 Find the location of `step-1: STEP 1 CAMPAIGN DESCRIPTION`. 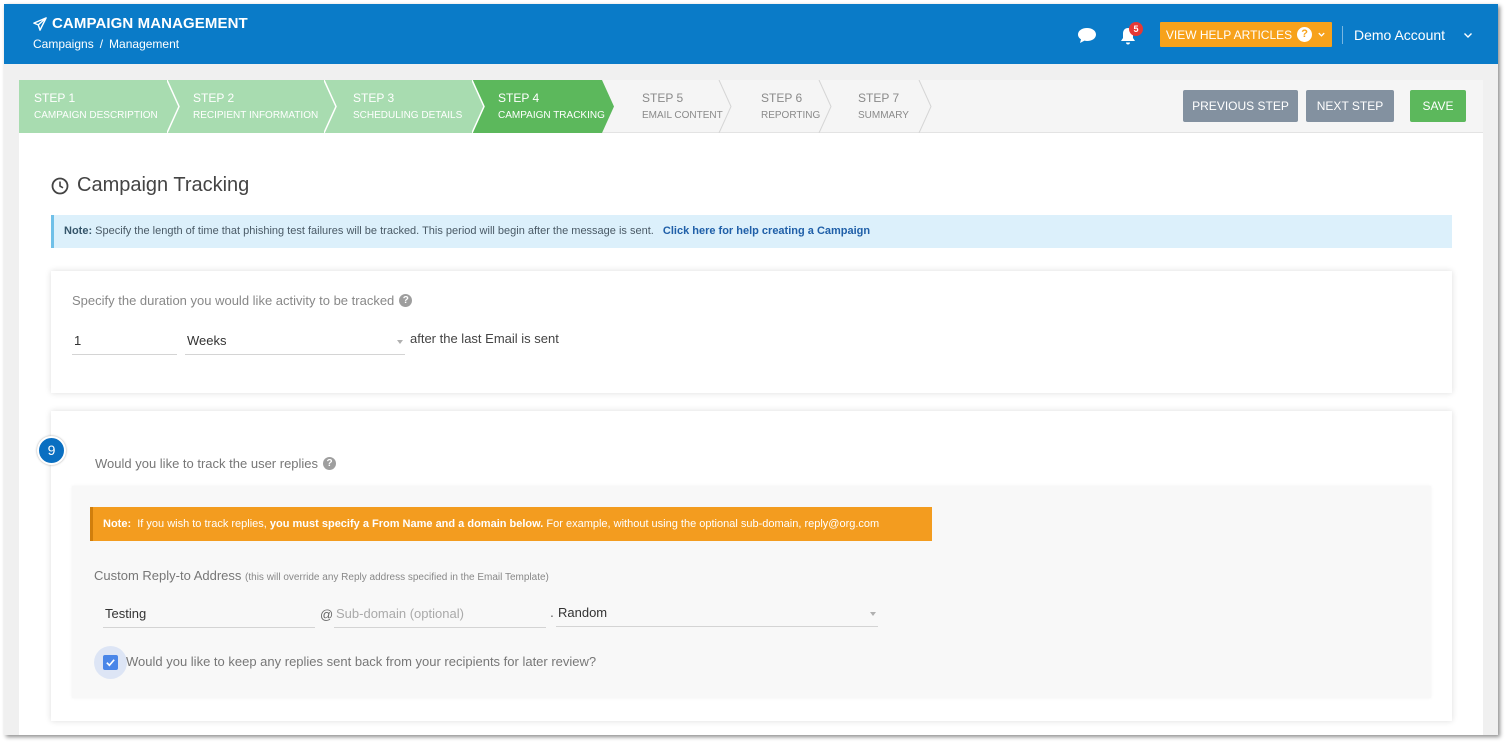

step-1: STEP 1 CAMPAIGN DESCRIPTION is located at coordinates (100, 106).